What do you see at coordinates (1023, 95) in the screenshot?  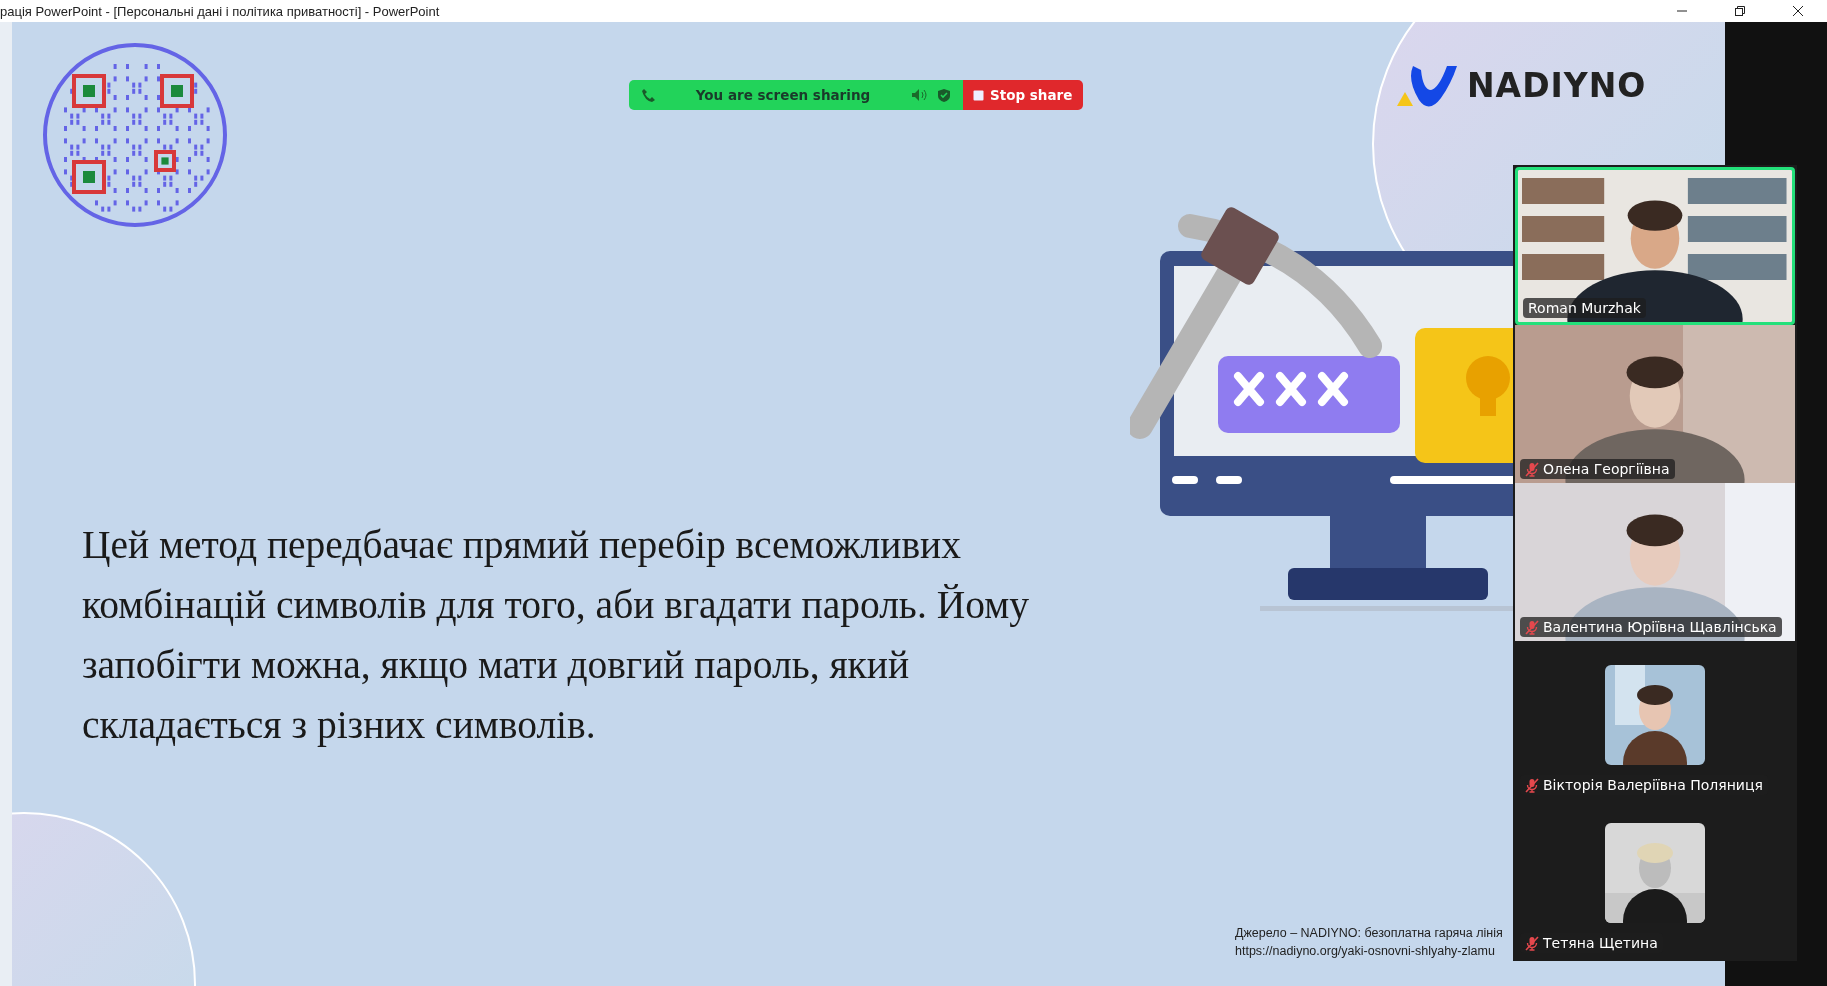 I see `stop-share-button: Stop share` at bounding box center [1023, 95].